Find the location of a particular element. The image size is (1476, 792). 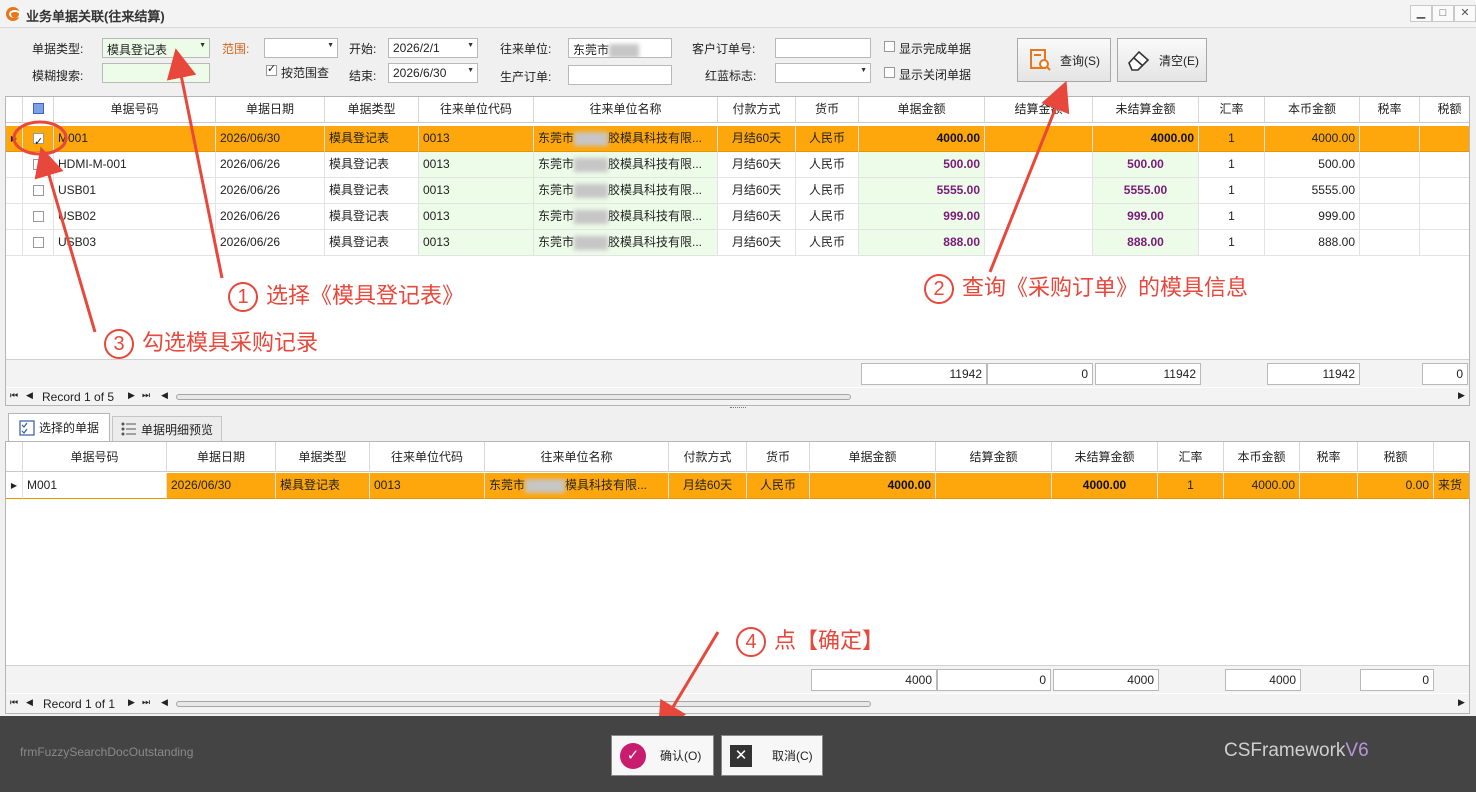

partner-input: 东莞市 is located at coordinates (620, 48).